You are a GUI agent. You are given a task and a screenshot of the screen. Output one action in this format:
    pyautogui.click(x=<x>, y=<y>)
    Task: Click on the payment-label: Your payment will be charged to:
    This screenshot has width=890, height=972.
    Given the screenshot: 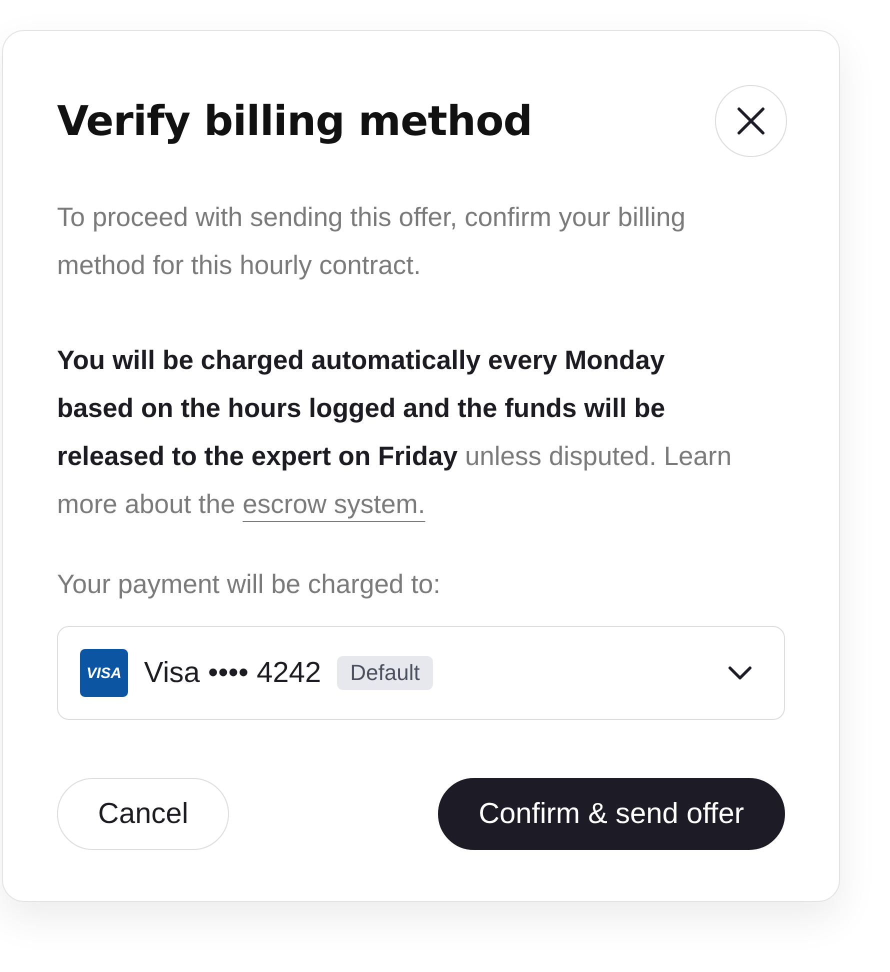 What is the action you would take?
    pyautogui.click(x=249, y=584)
    